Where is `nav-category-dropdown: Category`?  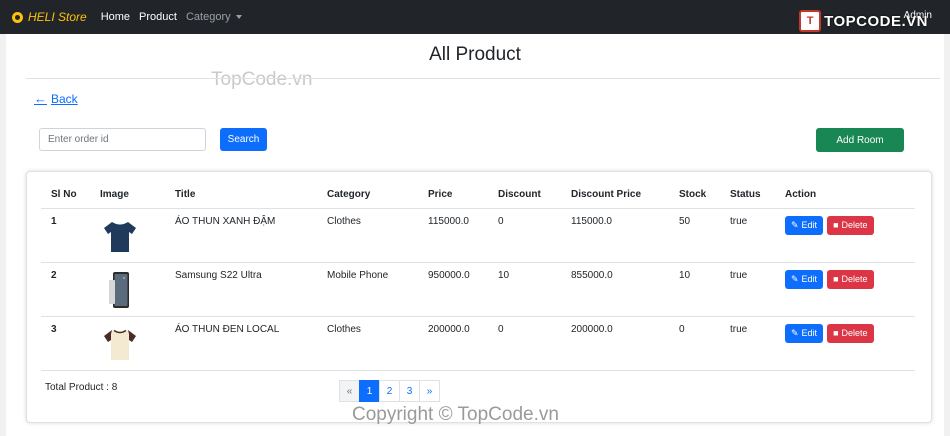 nav-category-dropdown: Category is located at coordinates (214, 17).